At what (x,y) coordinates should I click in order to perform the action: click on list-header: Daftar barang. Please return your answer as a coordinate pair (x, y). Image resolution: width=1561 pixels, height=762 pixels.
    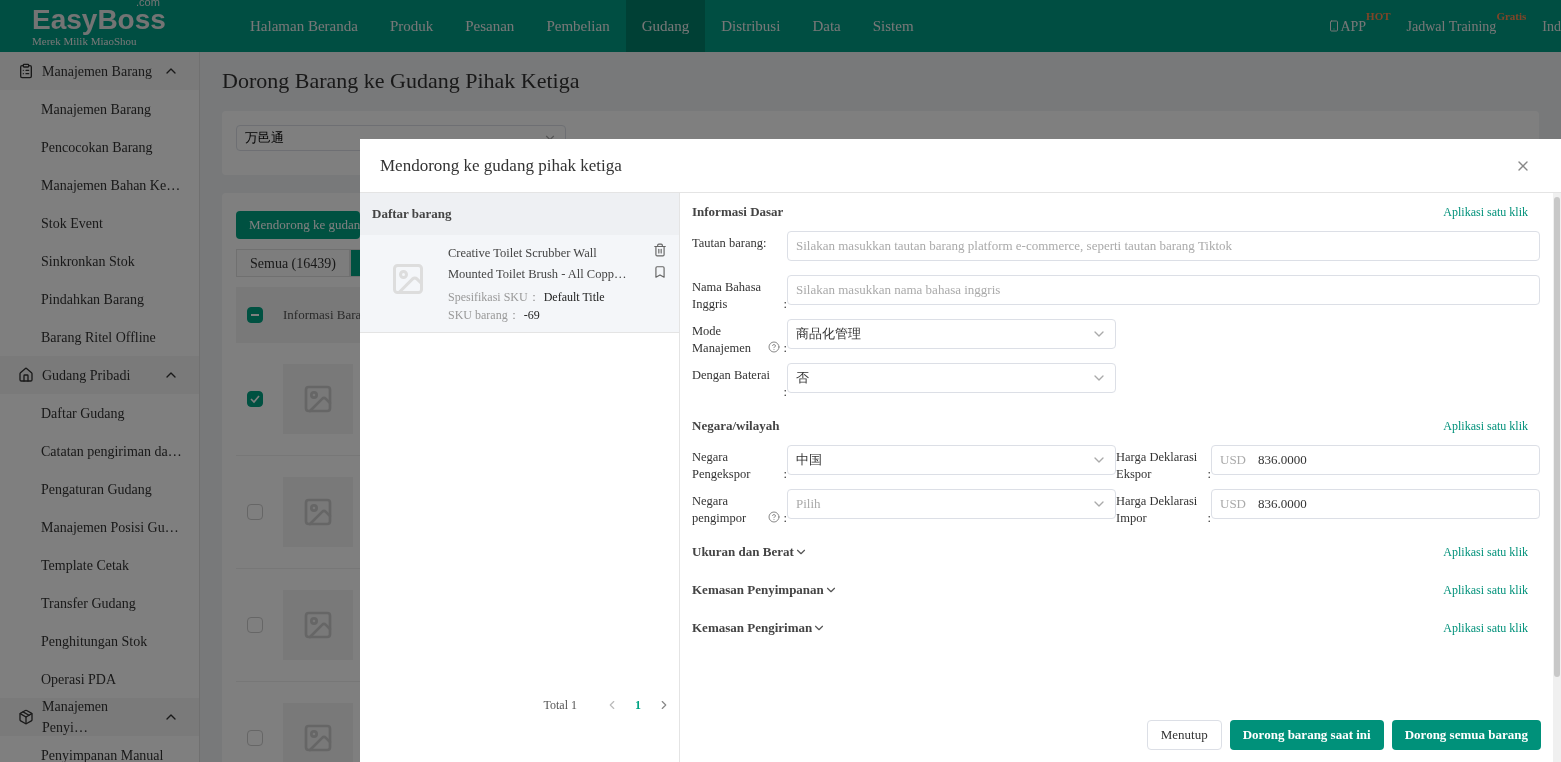
    Looking at the image, I should click on (519, 214).